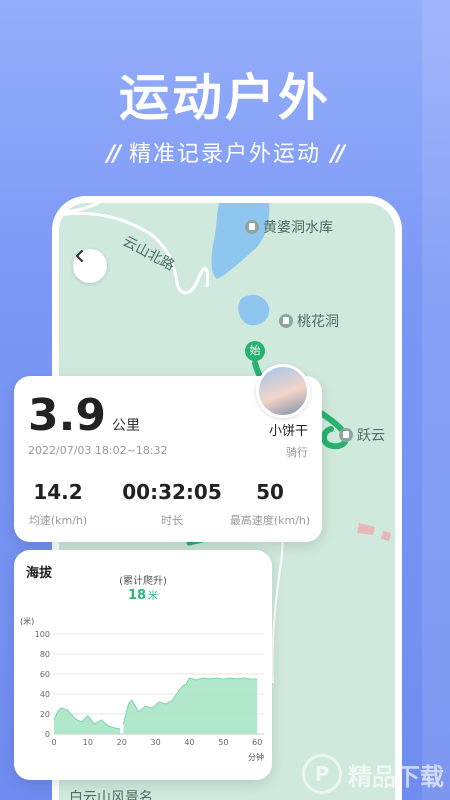 The height and width of the screenshot is (800, 450). I want to click on metric-label: 时长, so click(172, 520).